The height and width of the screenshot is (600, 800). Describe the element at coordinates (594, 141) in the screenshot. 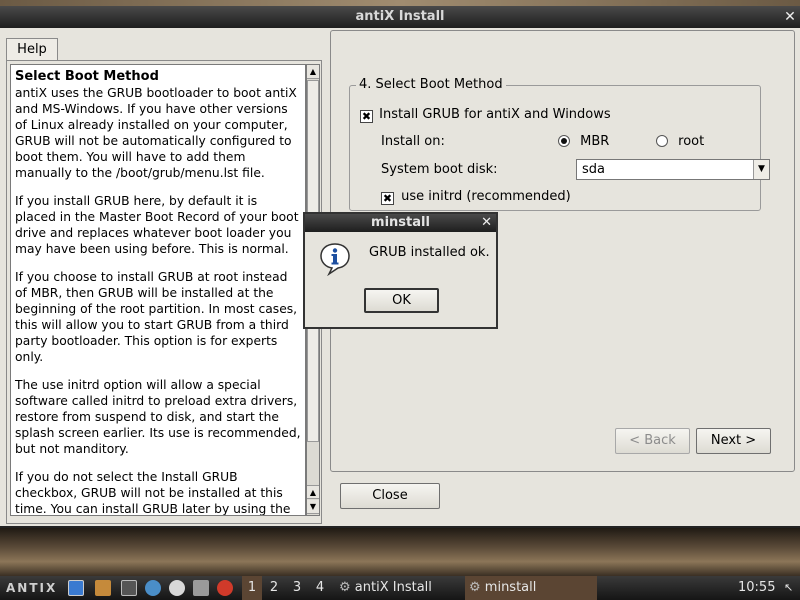

I see `mbr-label: MBR` at that location.